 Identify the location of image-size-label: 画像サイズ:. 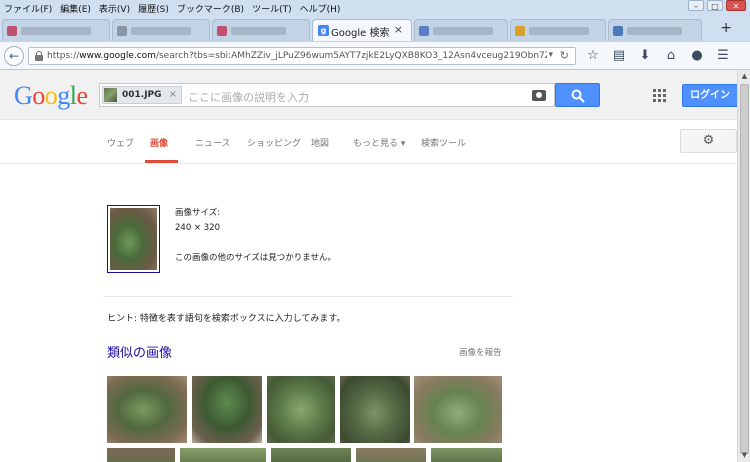
(198, 213).